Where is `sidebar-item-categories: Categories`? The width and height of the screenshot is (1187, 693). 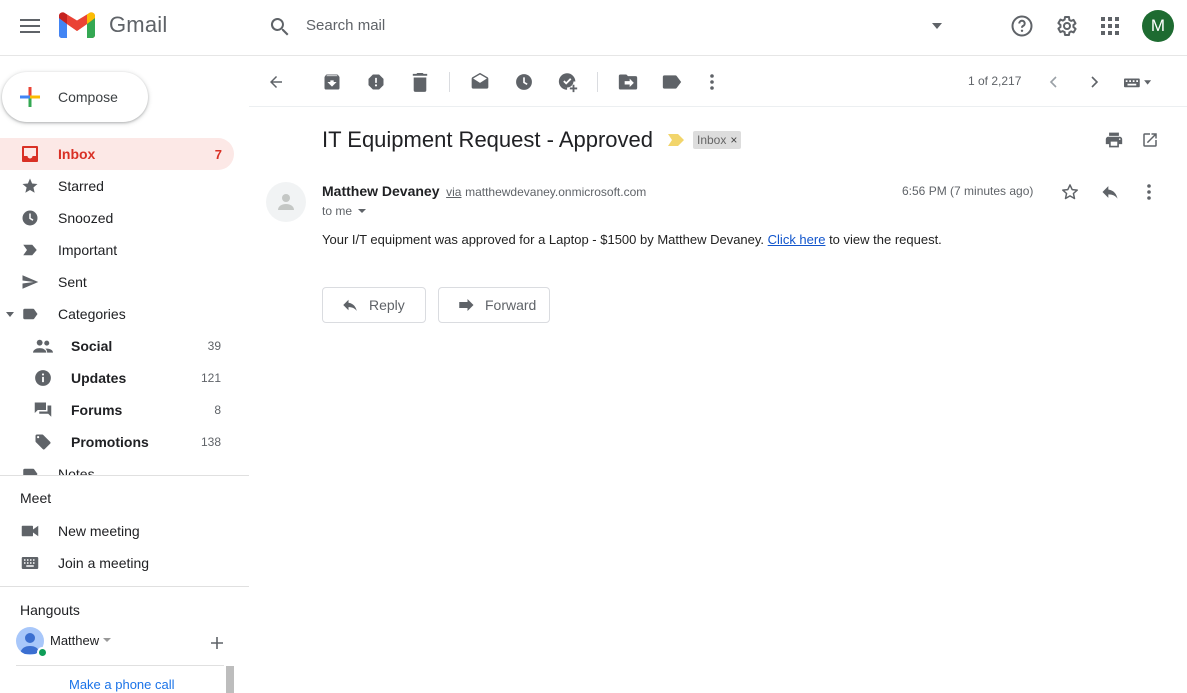 sidebar-item-categories: Categories is located at coordinates (117, 314).